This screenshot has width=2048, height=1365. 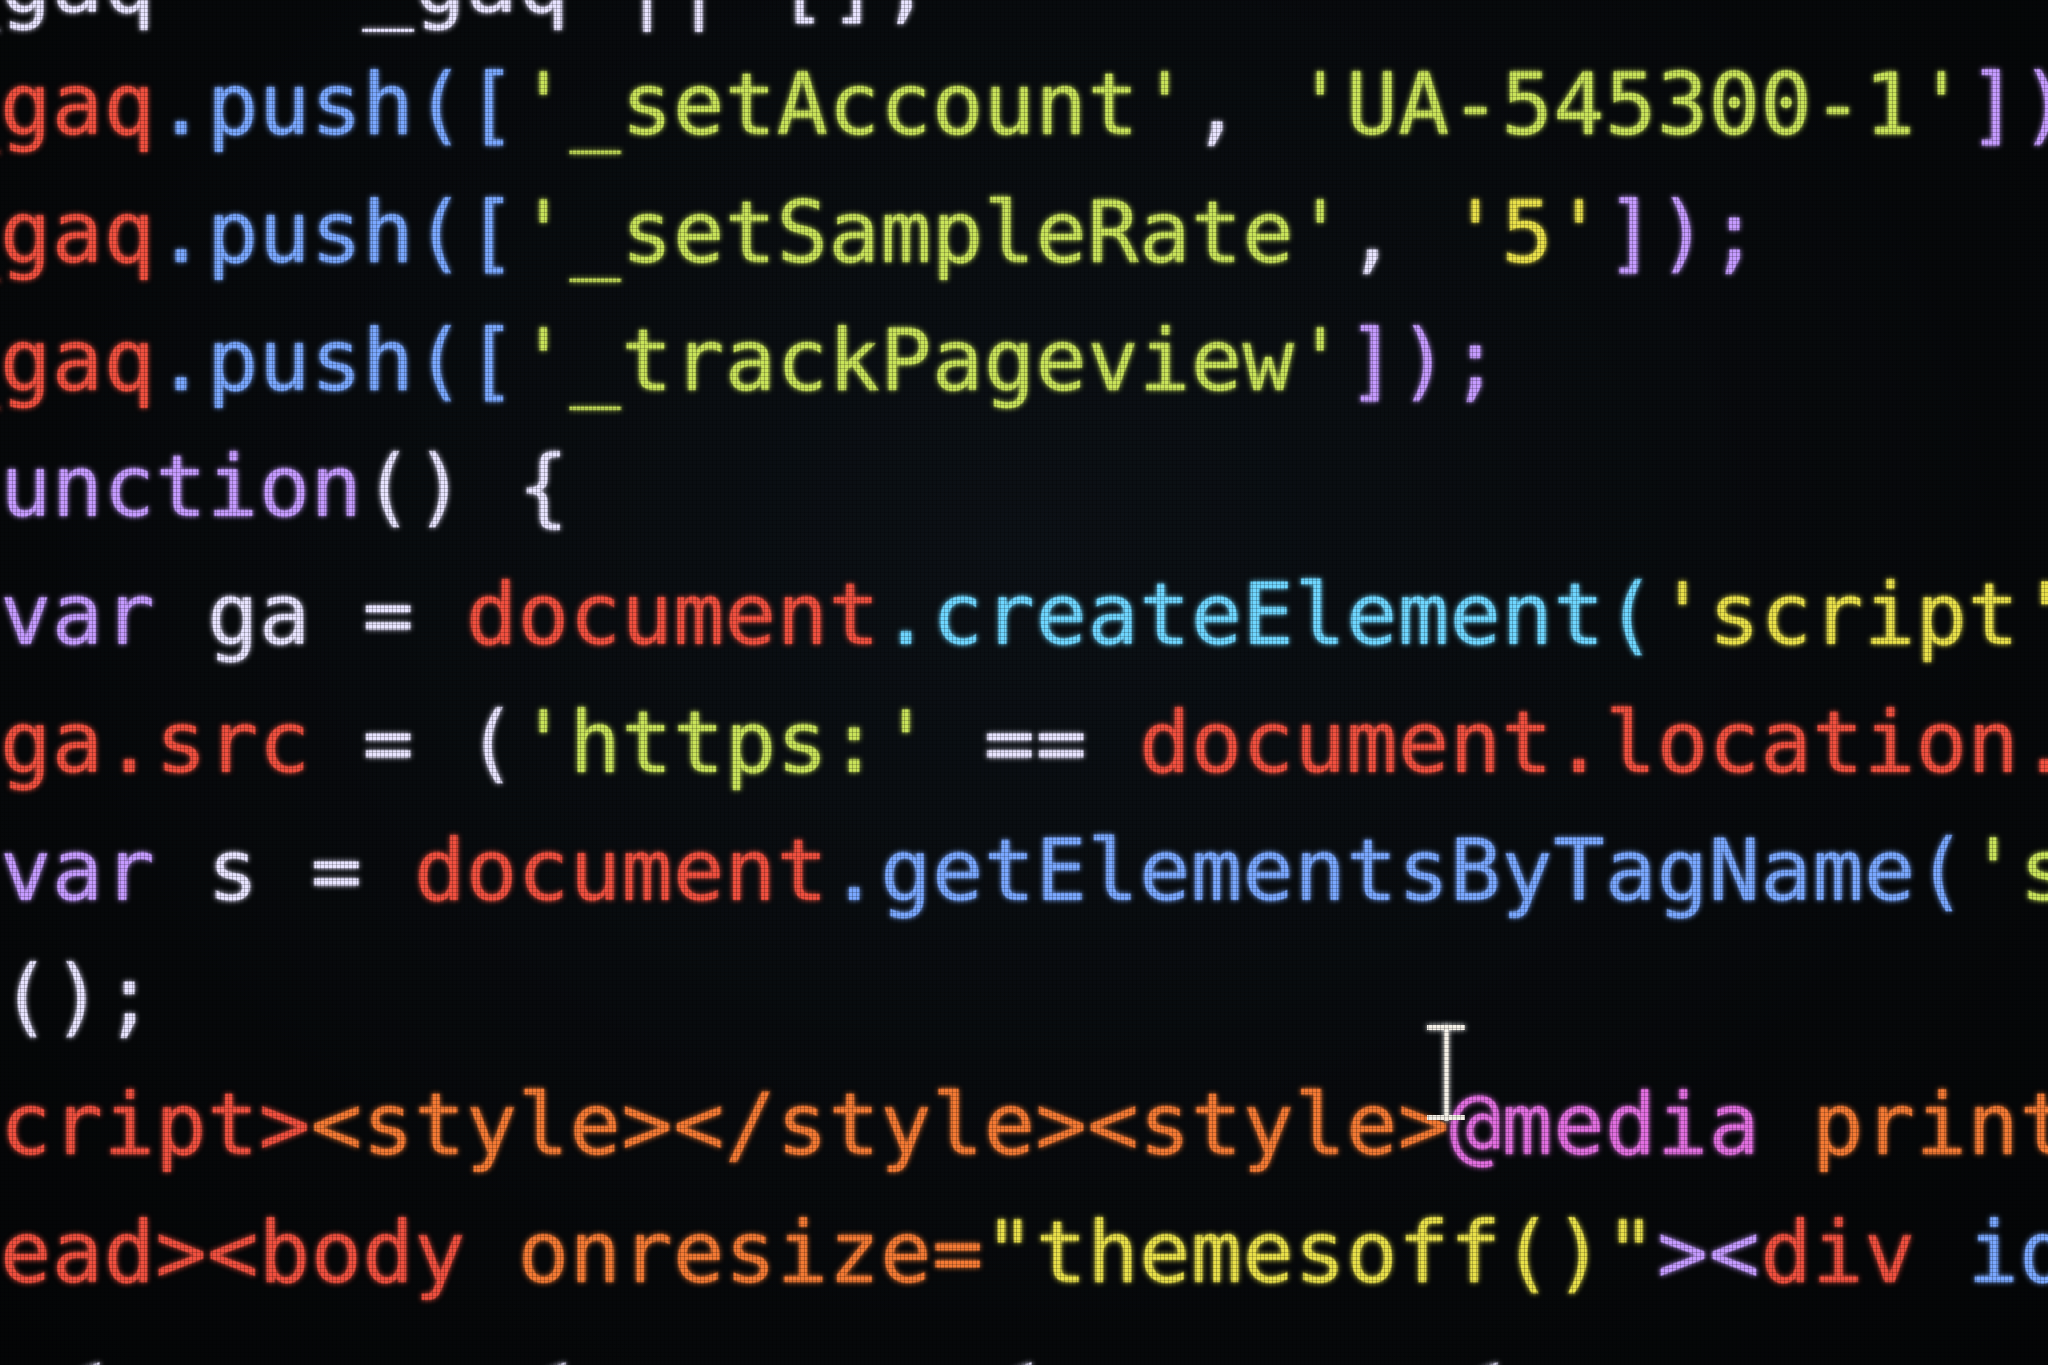 What do you see at coordinates (931, 361) in the screenshot?
I see `code-token: '_trackPageview'` at bounding box center [931, 361].